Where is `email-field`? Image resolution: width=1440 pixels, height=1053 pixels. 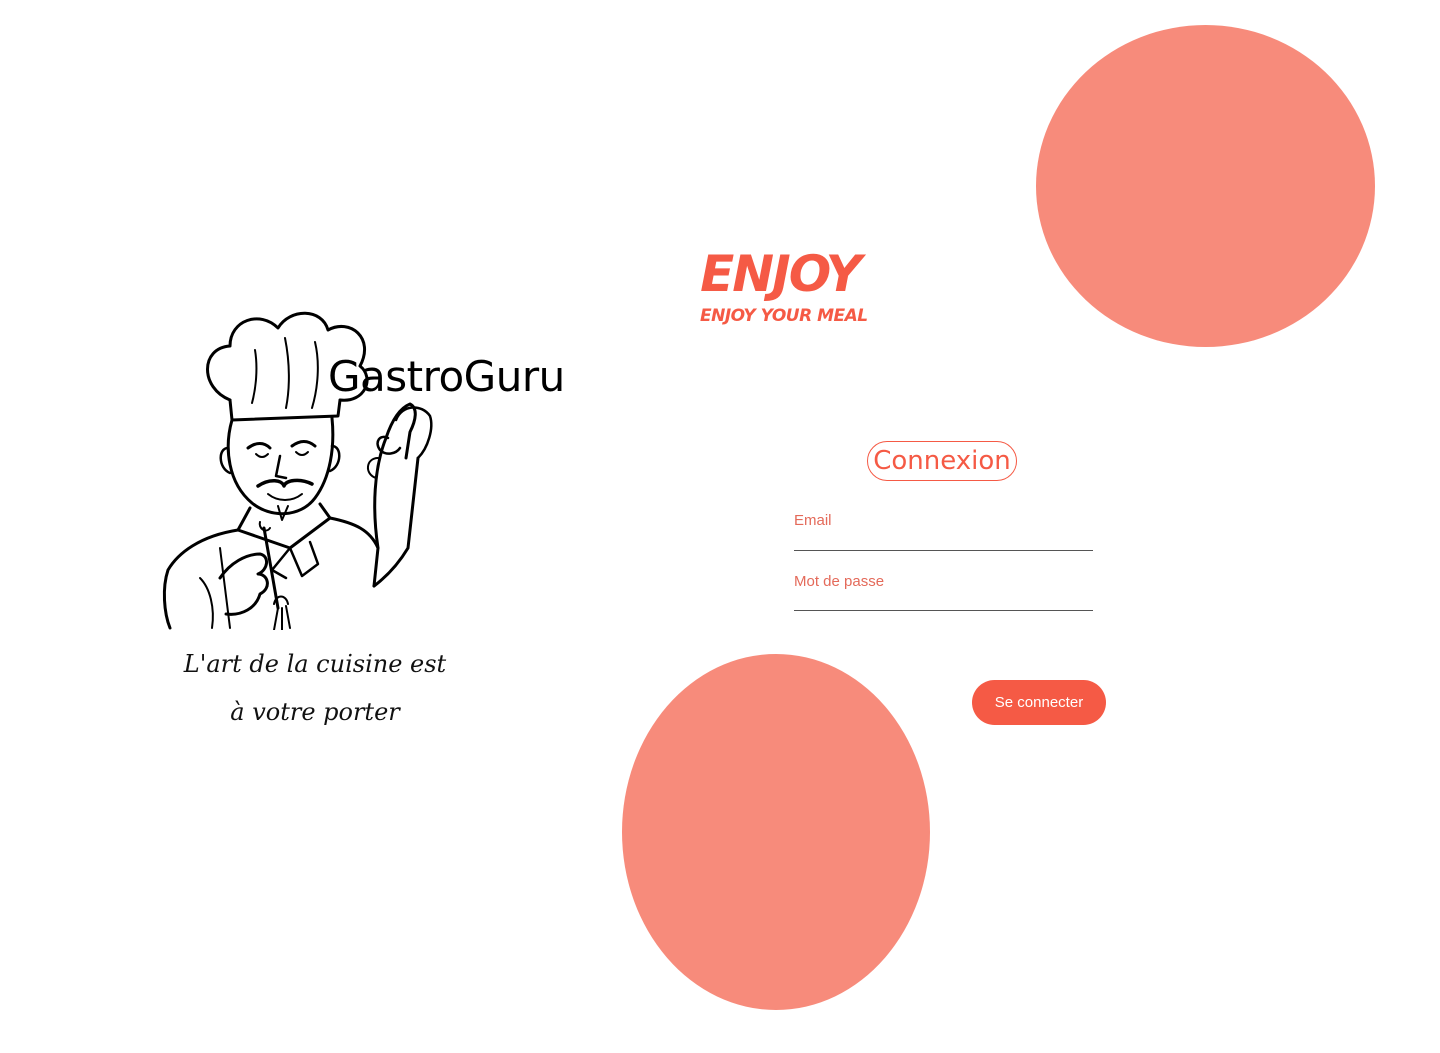
email-field is located at coordinates (943, 530).